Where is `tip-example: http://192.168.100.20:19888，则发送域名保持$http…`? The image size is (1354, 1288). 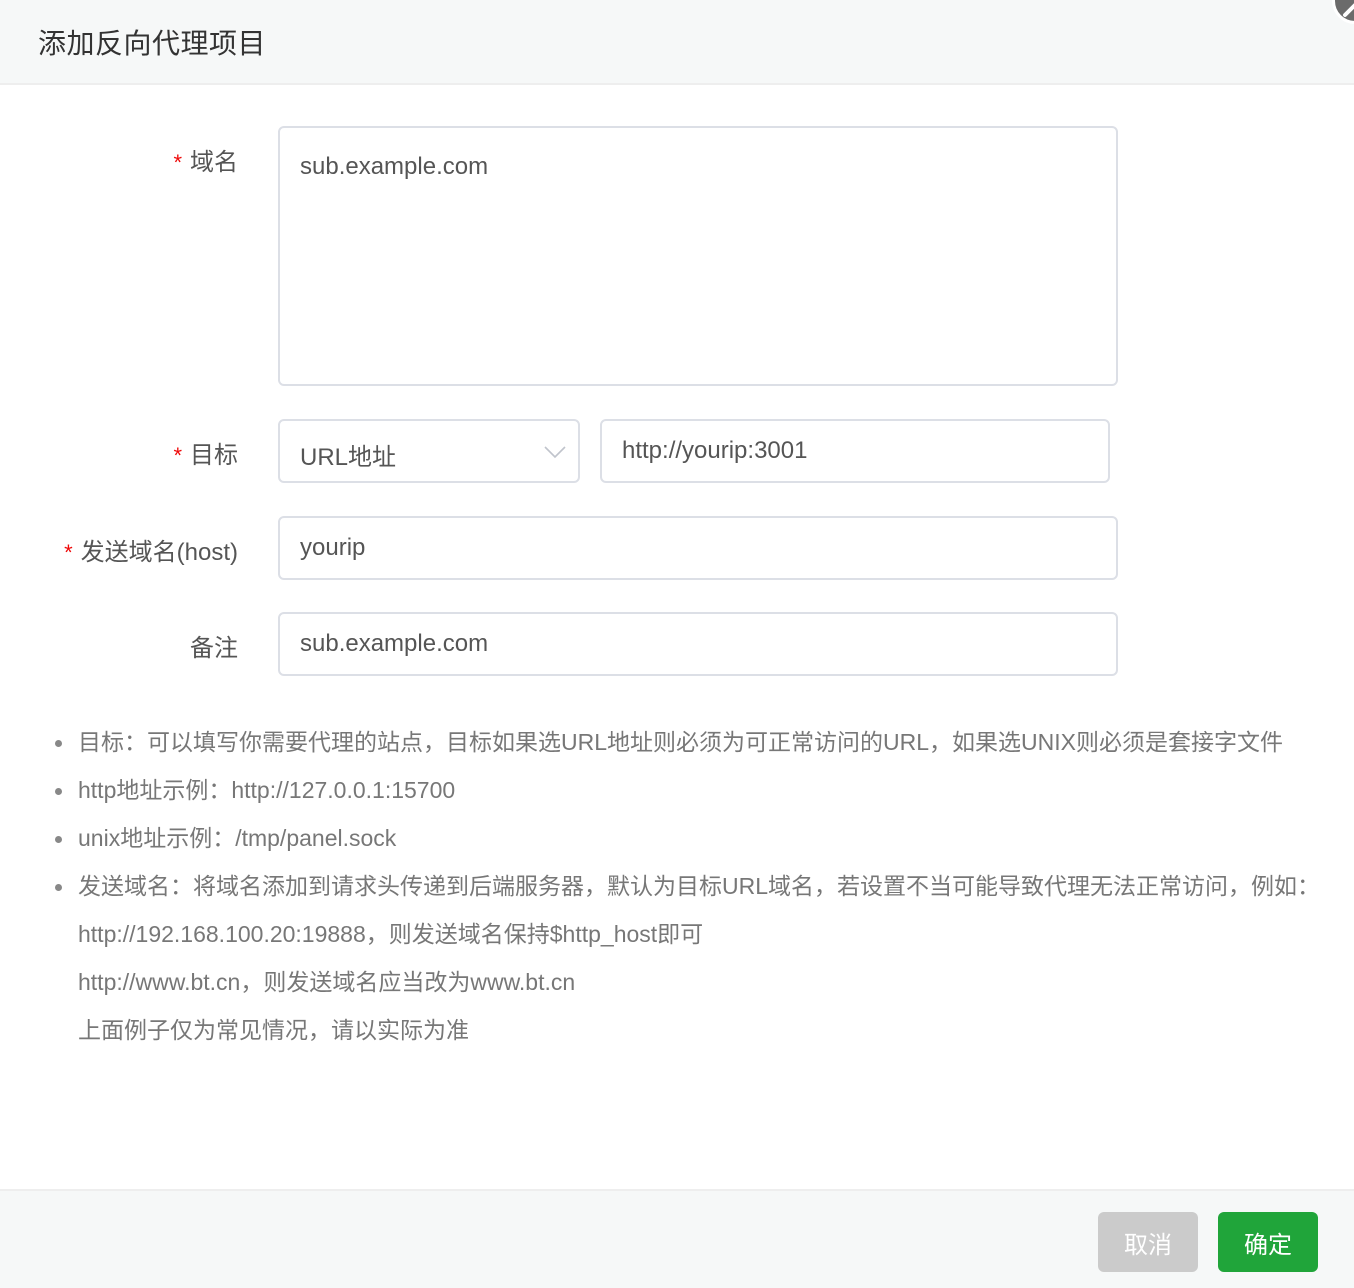
tip-example: http://192.168.100.20:19888，则发送域名保持$http… is located at coordinates (391, 934).